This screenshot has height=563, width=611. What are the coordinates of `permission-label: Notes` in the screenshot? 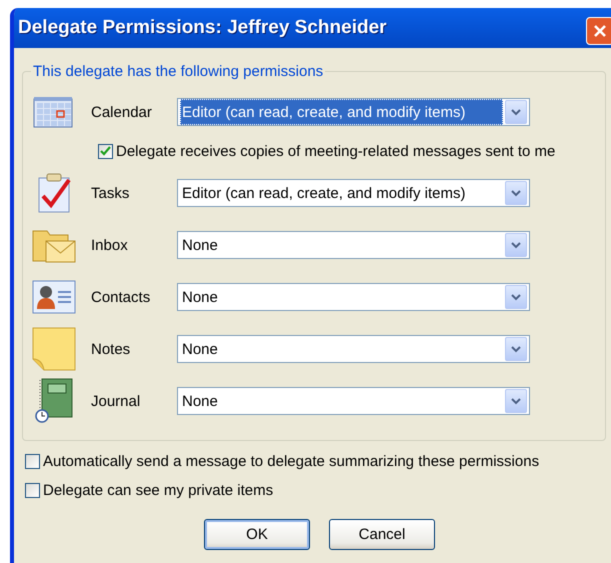 It's located at (111, 349).